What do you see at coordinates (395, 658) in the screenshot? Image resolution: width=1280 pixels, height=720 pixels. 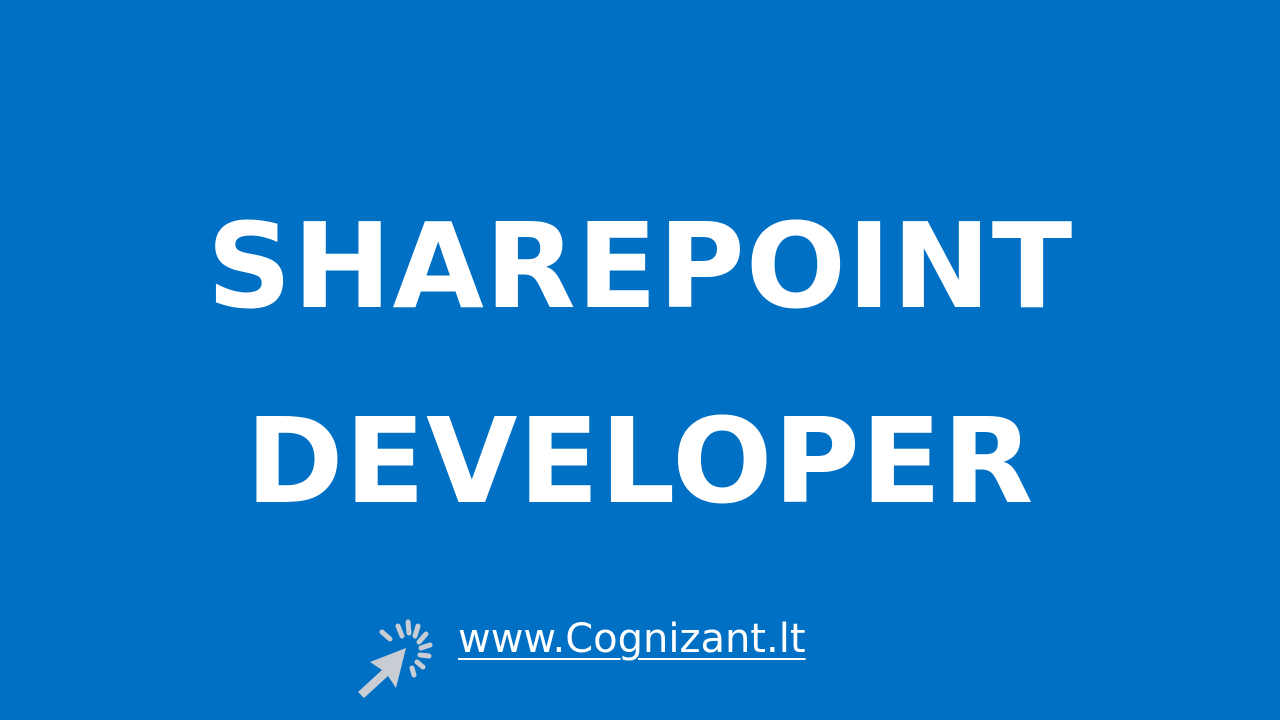 I see `click-cursor-icon` at bounding box center [395, 658].